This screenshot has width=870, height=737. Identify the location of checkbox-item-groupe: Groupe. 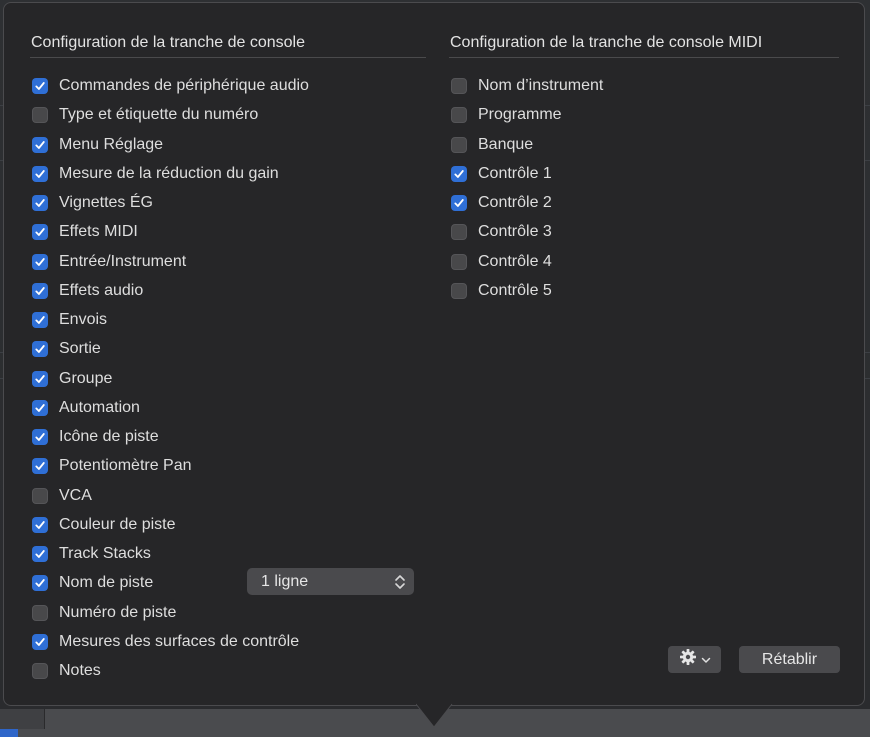
(72, 379).